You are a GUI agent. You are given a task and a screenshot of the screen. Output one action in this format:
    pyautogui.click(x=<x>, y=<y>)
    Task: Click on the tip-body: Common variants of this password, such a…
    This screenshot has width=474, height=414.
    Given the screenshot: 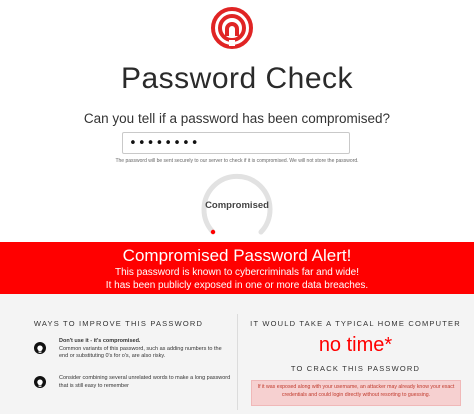 What is the action you would take?
    pyautogui.click(x=140, y=352)
    